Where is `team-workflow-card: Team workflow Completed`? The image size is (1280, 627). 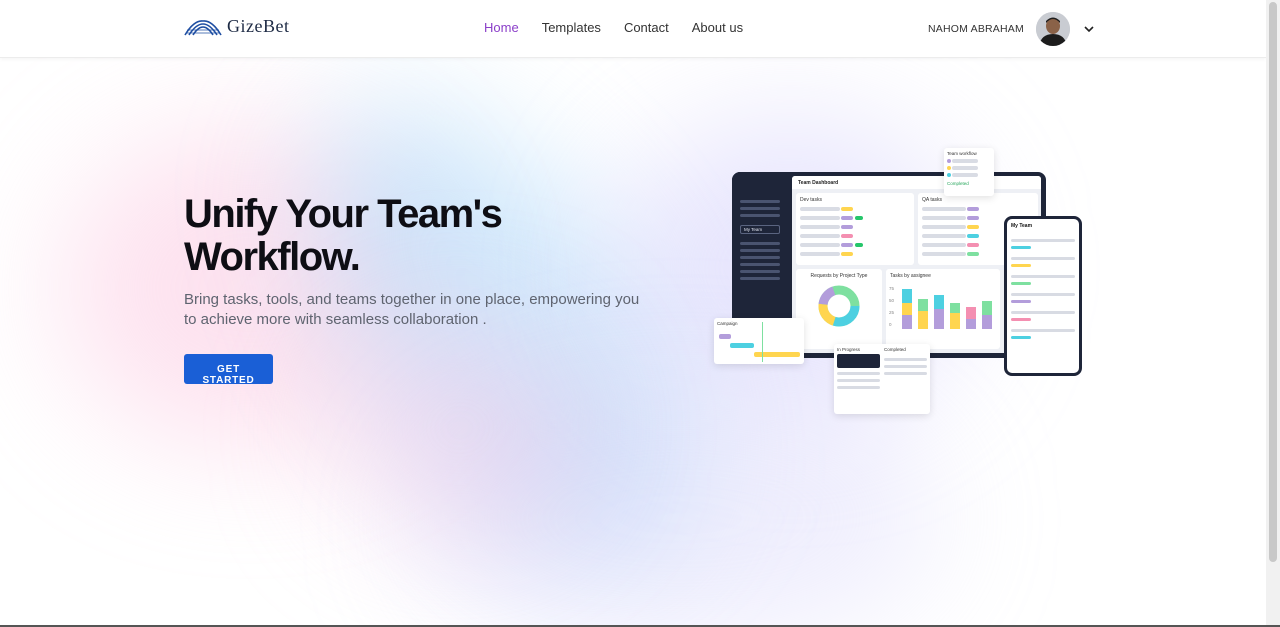
team-workflow-card: Team workflow Completed is located at coordinates (969, 172).